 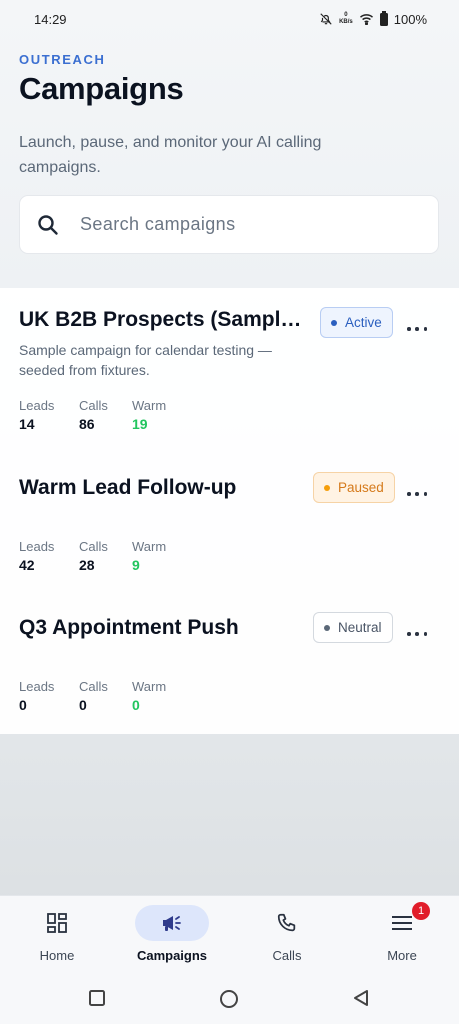 I want to click on calls-count: 0, so click(x=83, y=705).